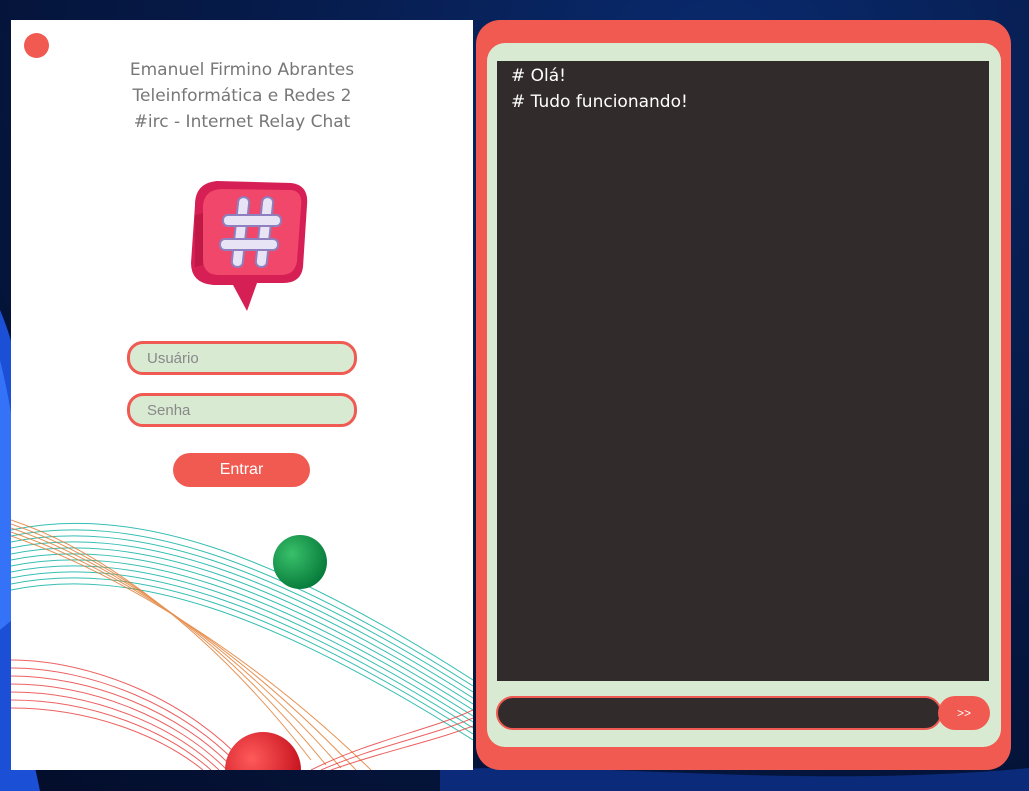 The height and width of the screenshot is (791, 1029). I want to click on username-field, so click(242, 358).